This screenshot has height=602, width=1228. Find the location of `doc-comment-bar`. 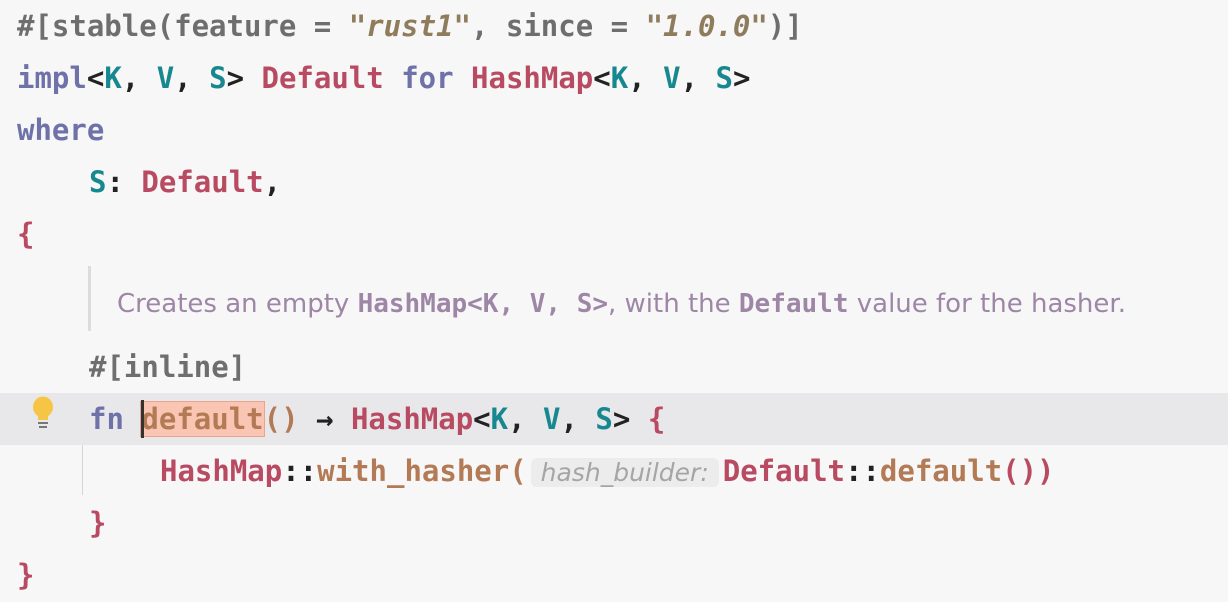

doc-comment-bar is located at coordinates (89, 298).